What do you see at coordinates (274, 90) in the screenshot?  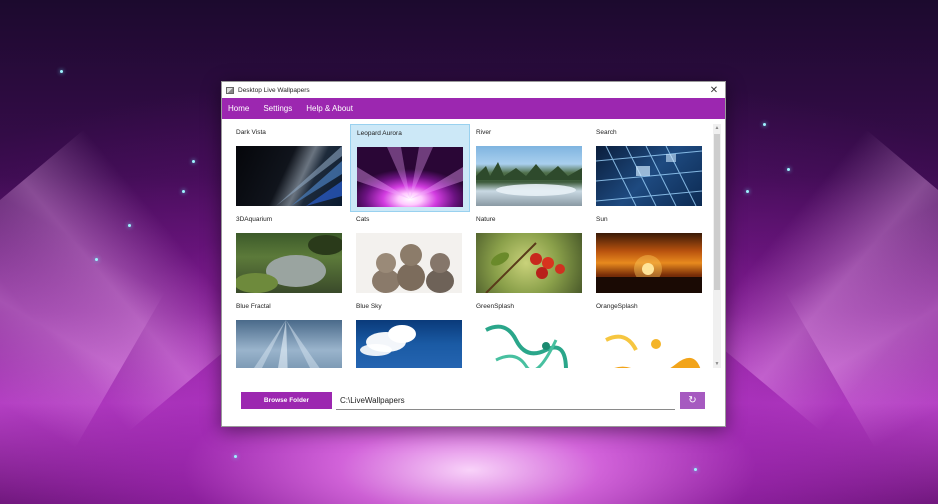 I see `window-title: Desktop Live Wallpapers` at bounding box center [274, 90].